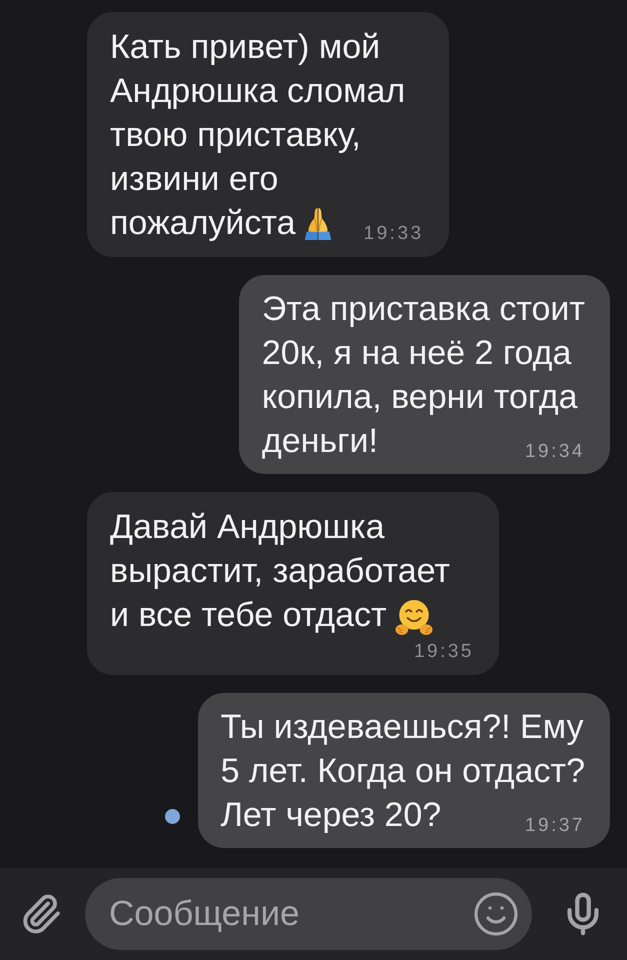 The width and height of the screenshot is (627, 960). Describe the element at coordinates (320, 441) in the screenshot. I see `message-text: деньги!` at that location.